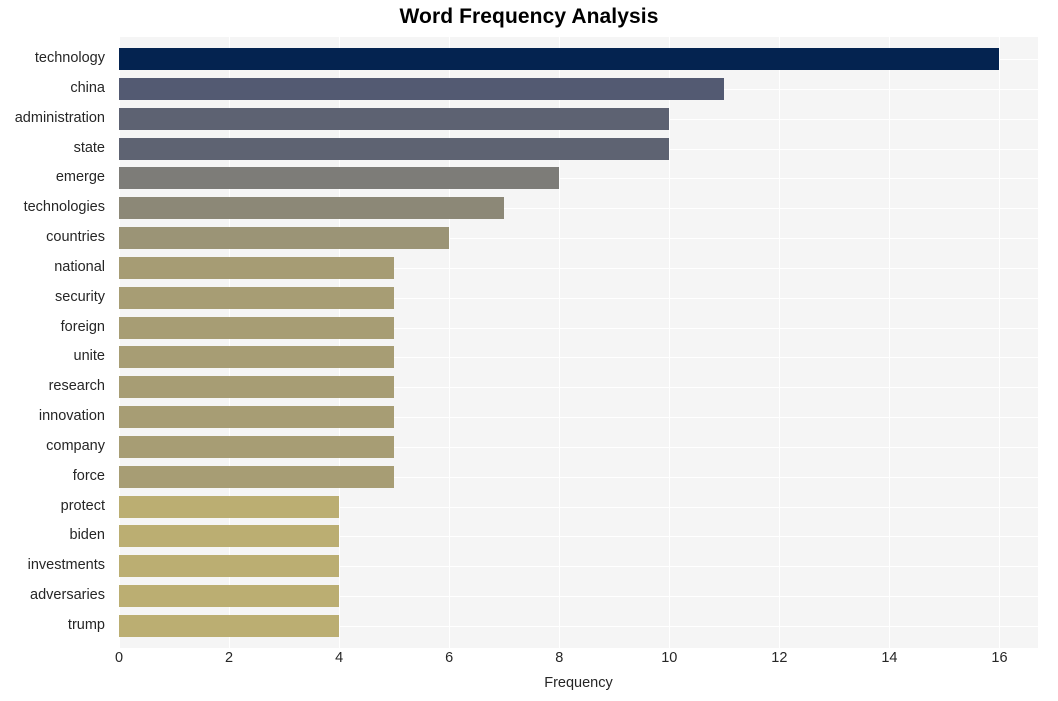  Describe the element at coordinates (71, 416) in the screenshot. I see `y-tick-label-innovation: innovation` at that location.